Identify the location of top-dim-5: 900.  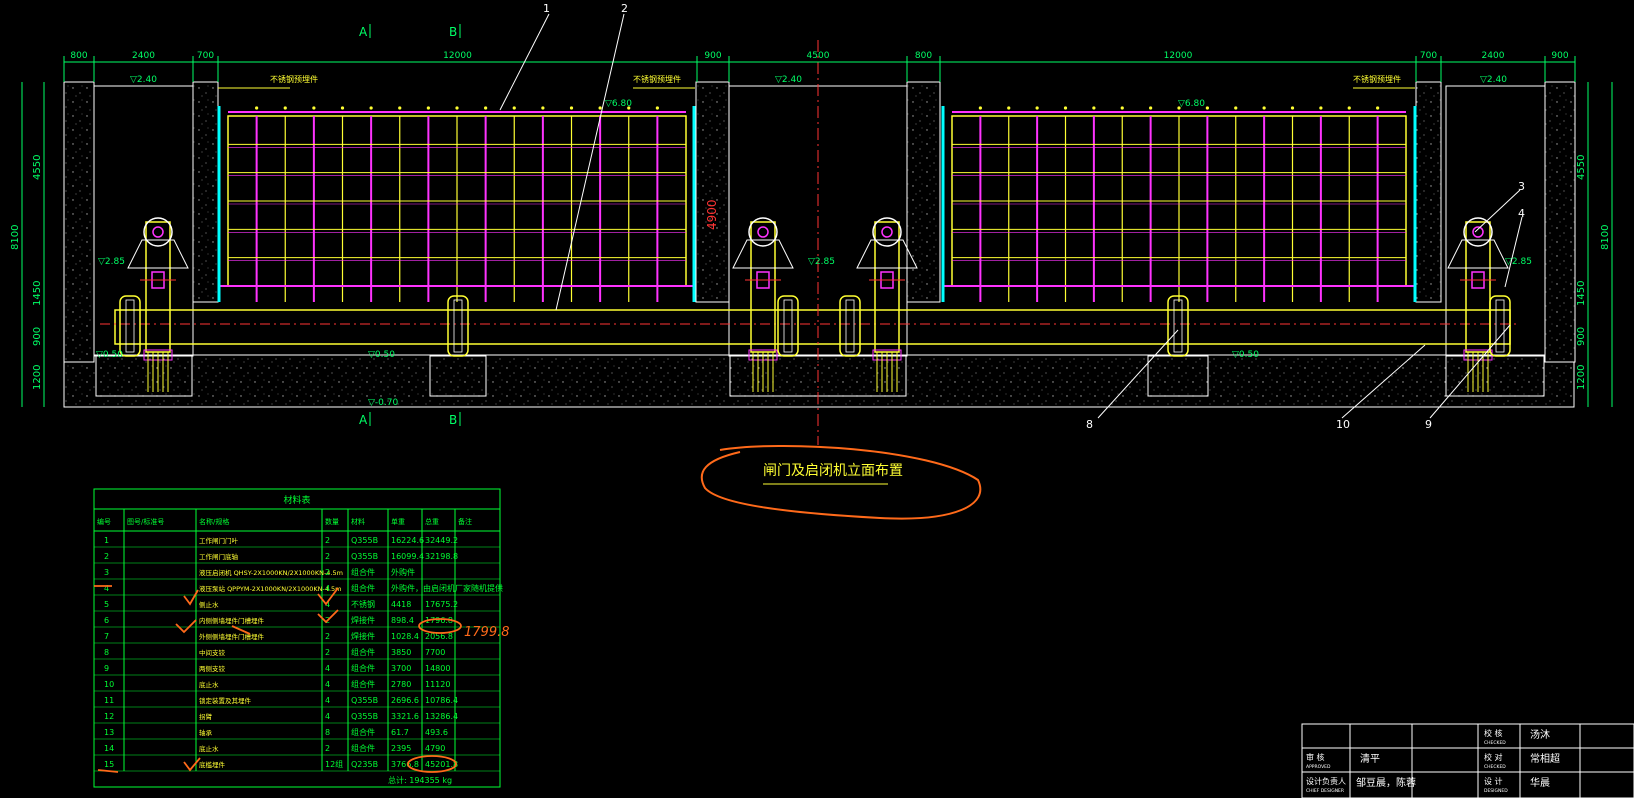
(712, 56).